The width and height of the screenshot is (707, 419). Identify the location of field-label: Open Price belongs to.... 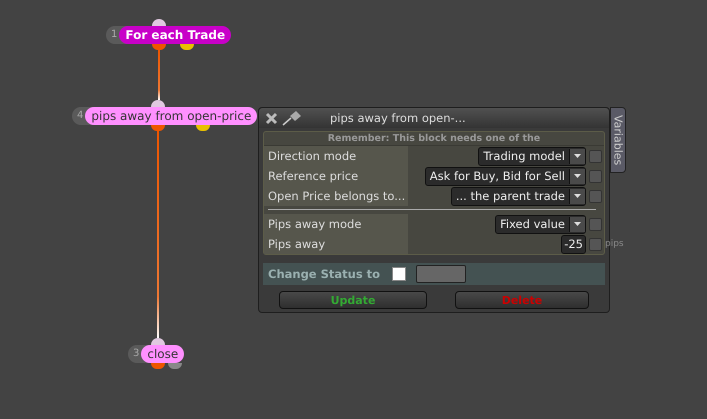
(336, 196).